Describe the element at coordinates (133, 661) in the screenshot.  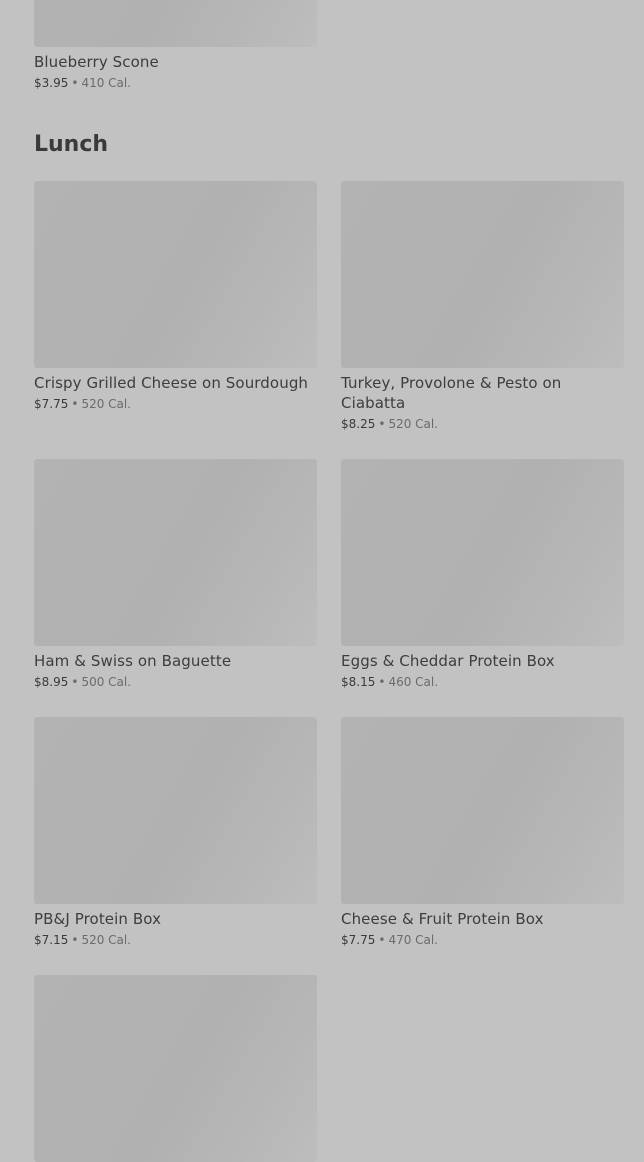
I see `item-name: Ham & Swiss on Baguette` at that location.